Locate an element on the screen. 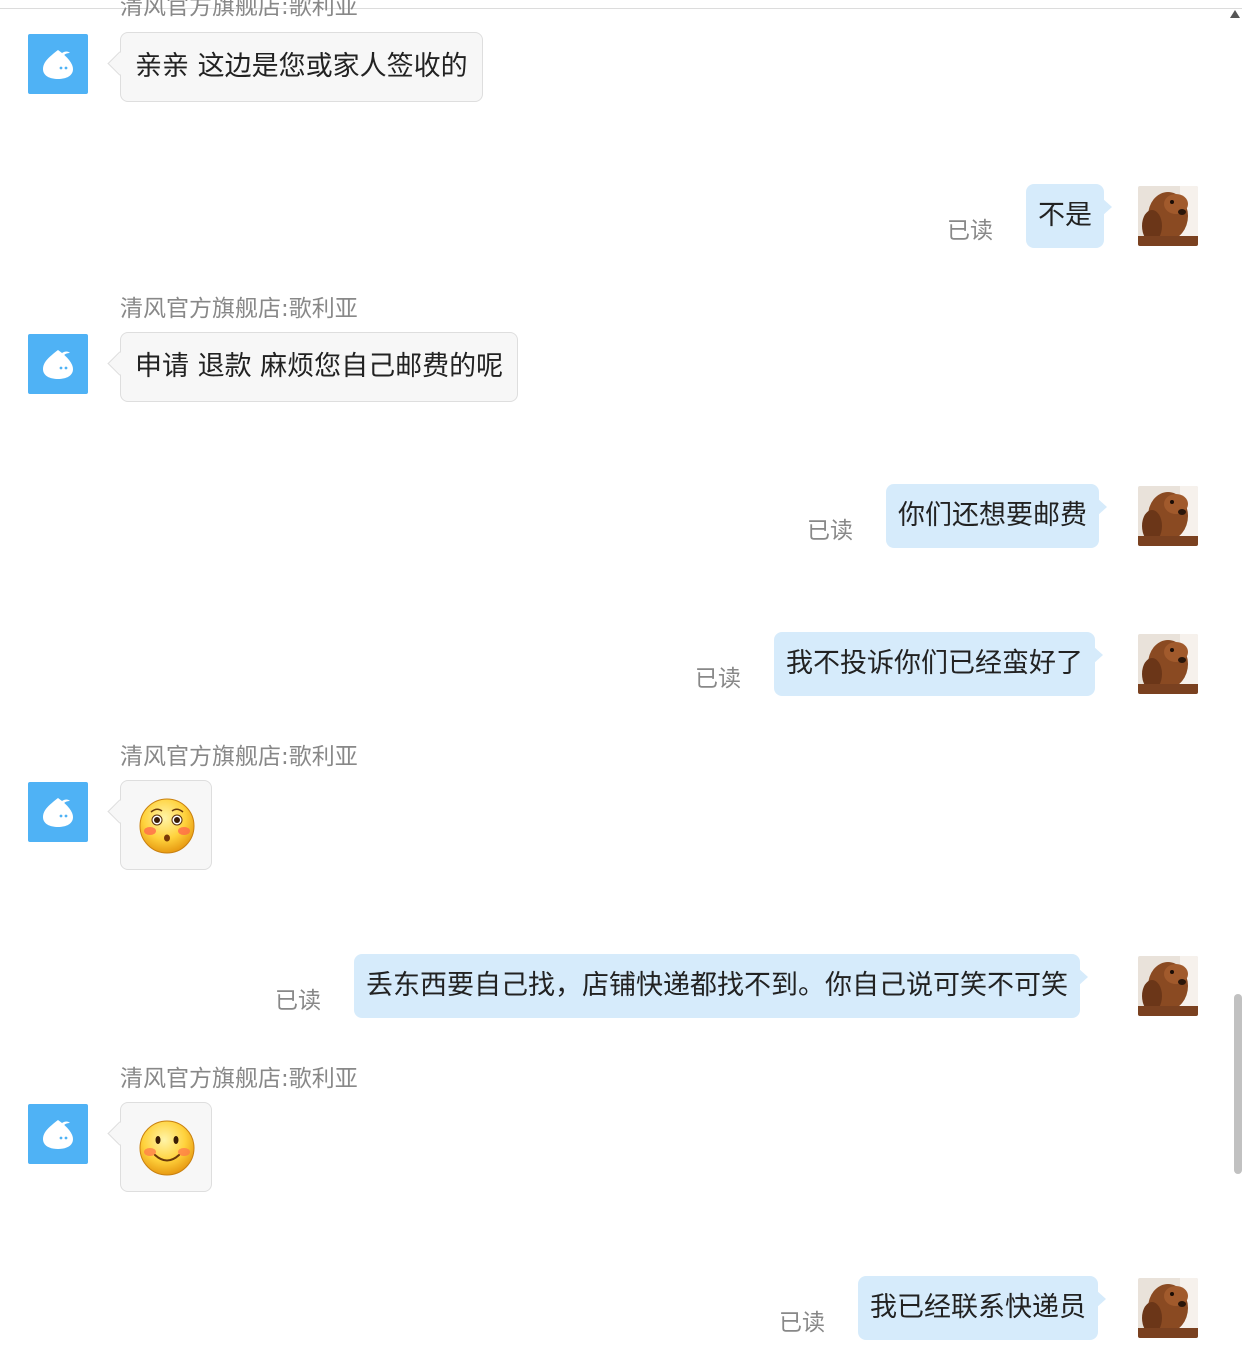  message-bubble-incoming: 申请 退款 麻烦您自己邮费的呢 is located at coordinates (319, 367).